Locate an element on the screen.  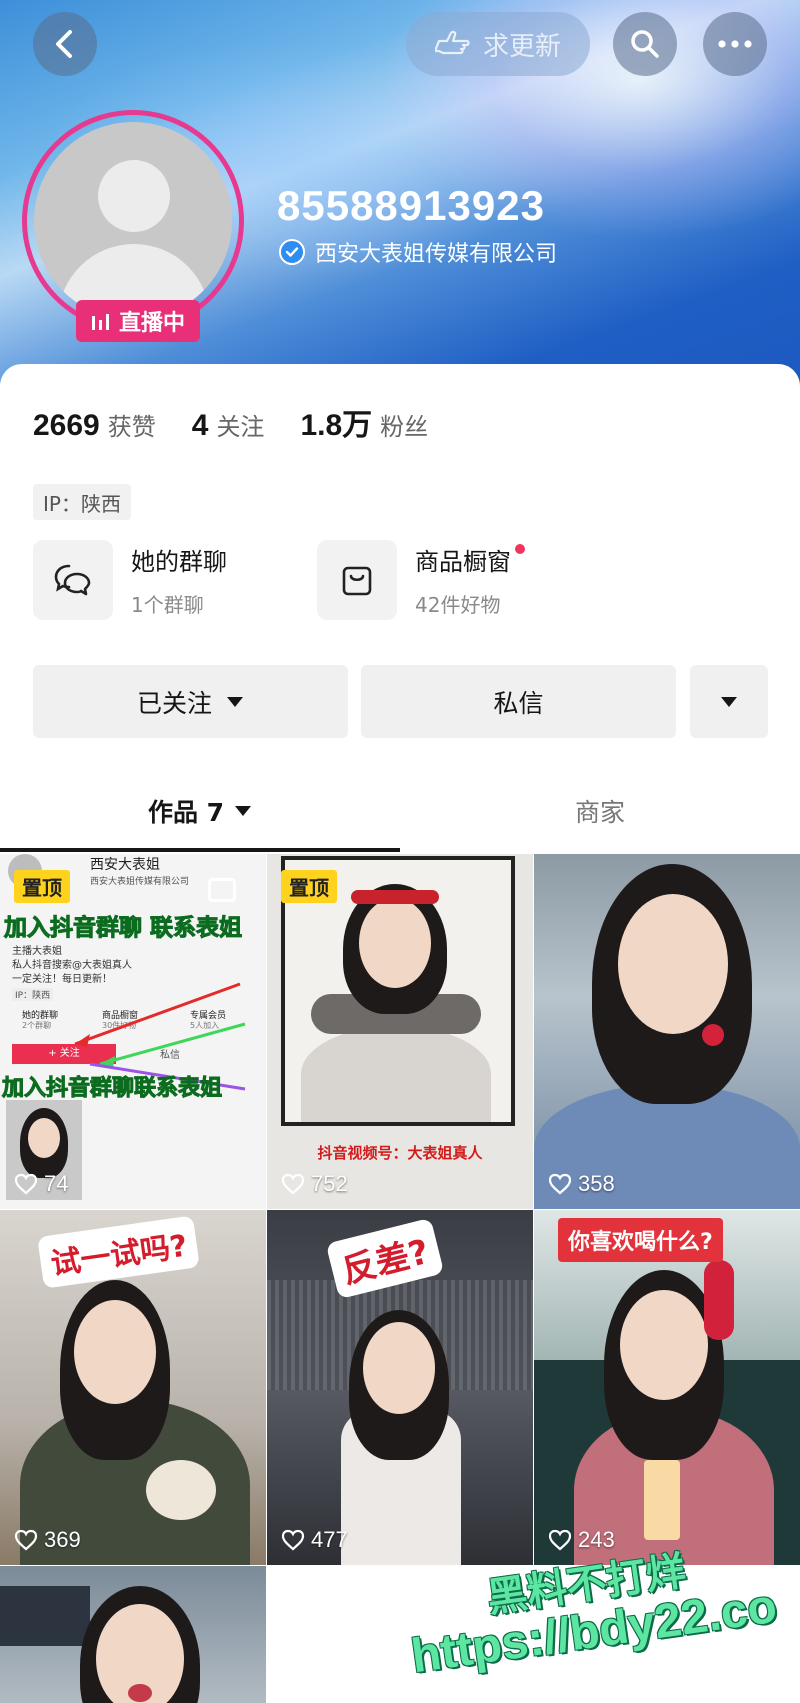
video-profile-name: 西安大表姐 is located at coordinates (125, 865).